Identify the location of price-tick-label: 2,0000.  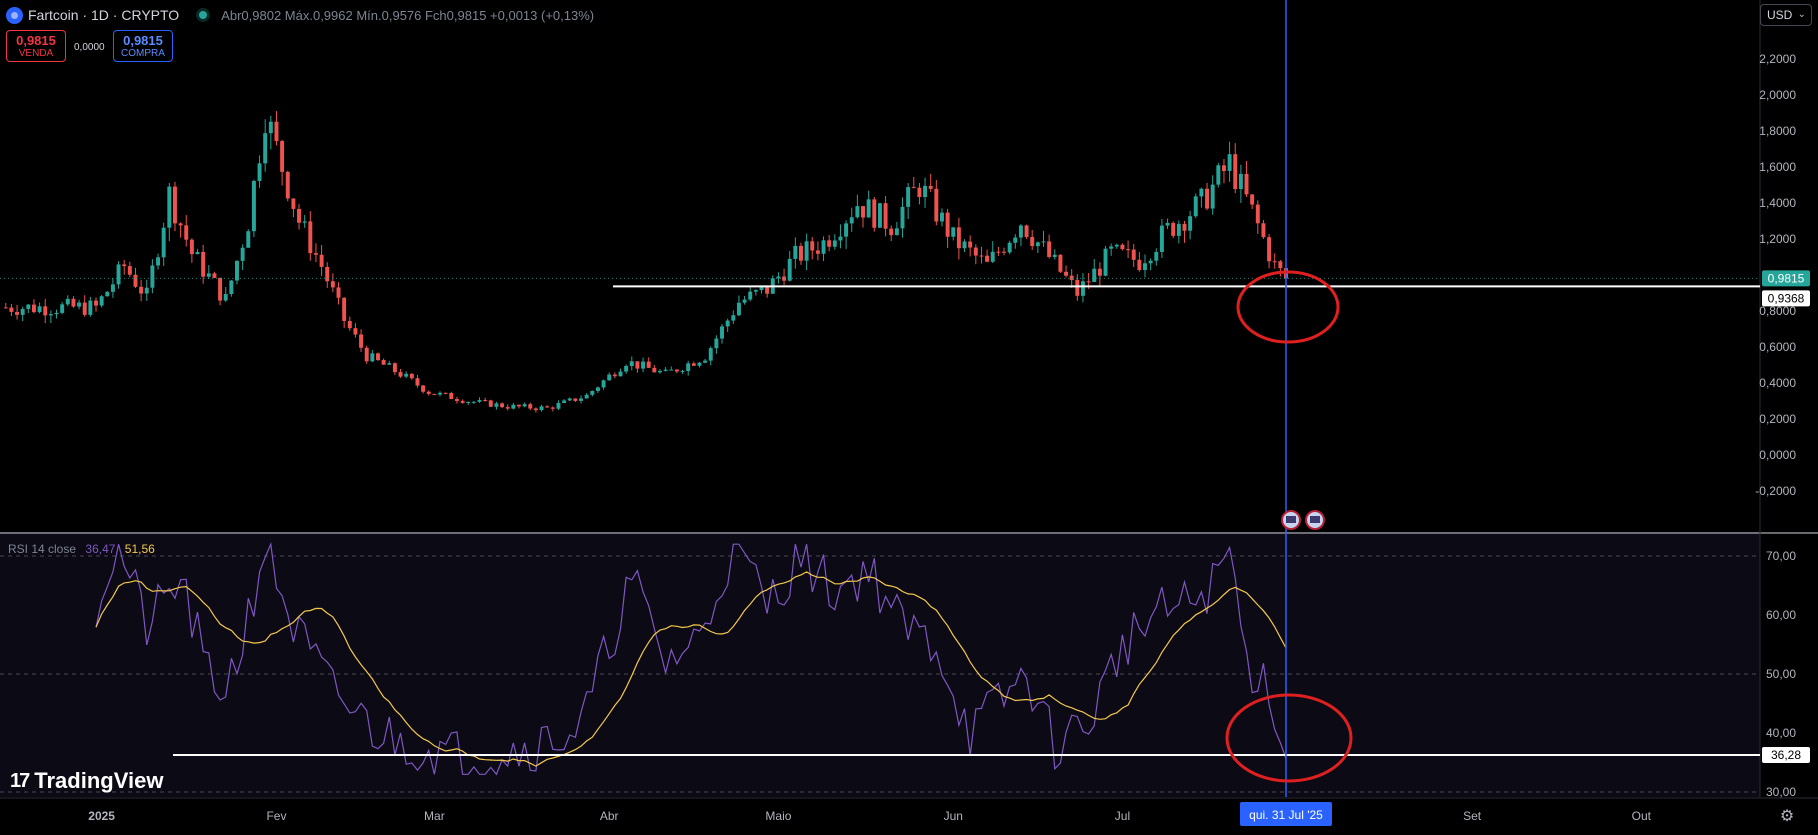
(1777, 95).